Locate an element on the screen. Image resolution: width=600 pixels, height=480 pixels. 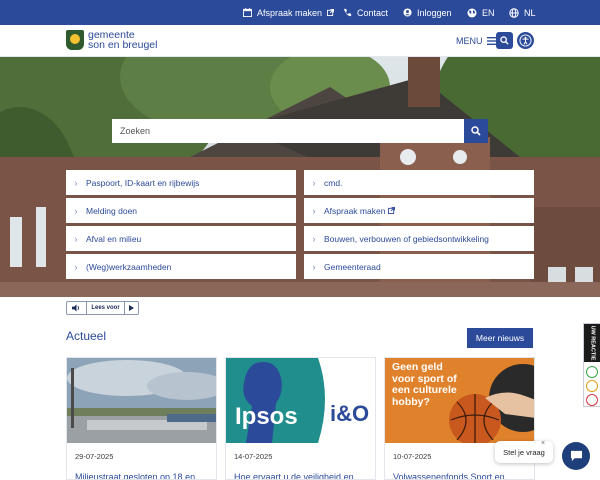
quick-link-label: Paspoort, ID-kaart en rijbewijs is located at coordinates (143, 182).